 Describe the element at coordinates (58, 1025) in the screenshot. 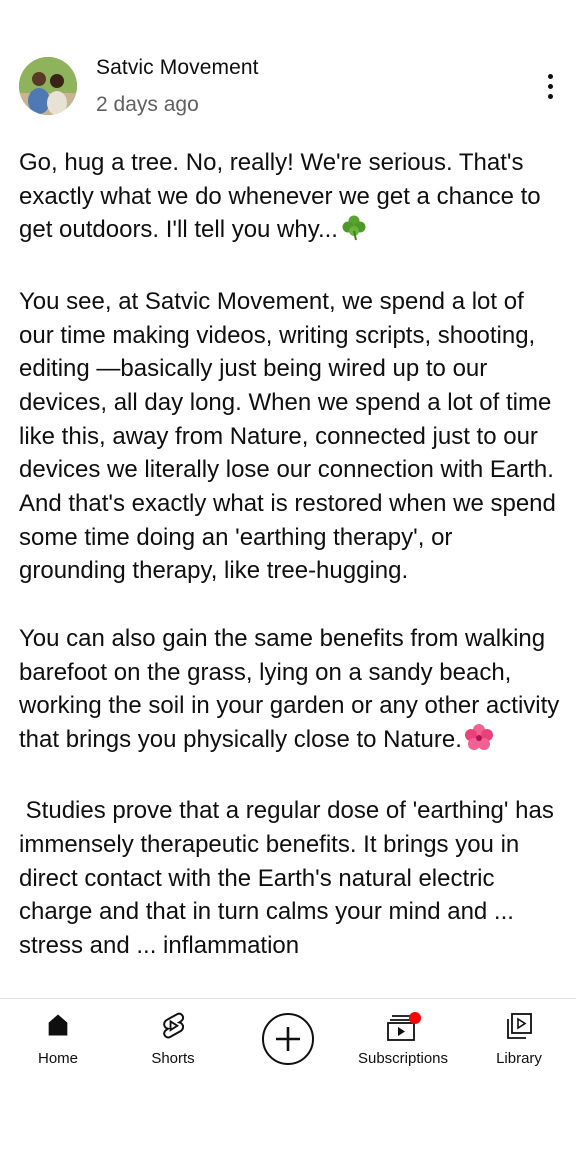

I see `home-icon` at that location.